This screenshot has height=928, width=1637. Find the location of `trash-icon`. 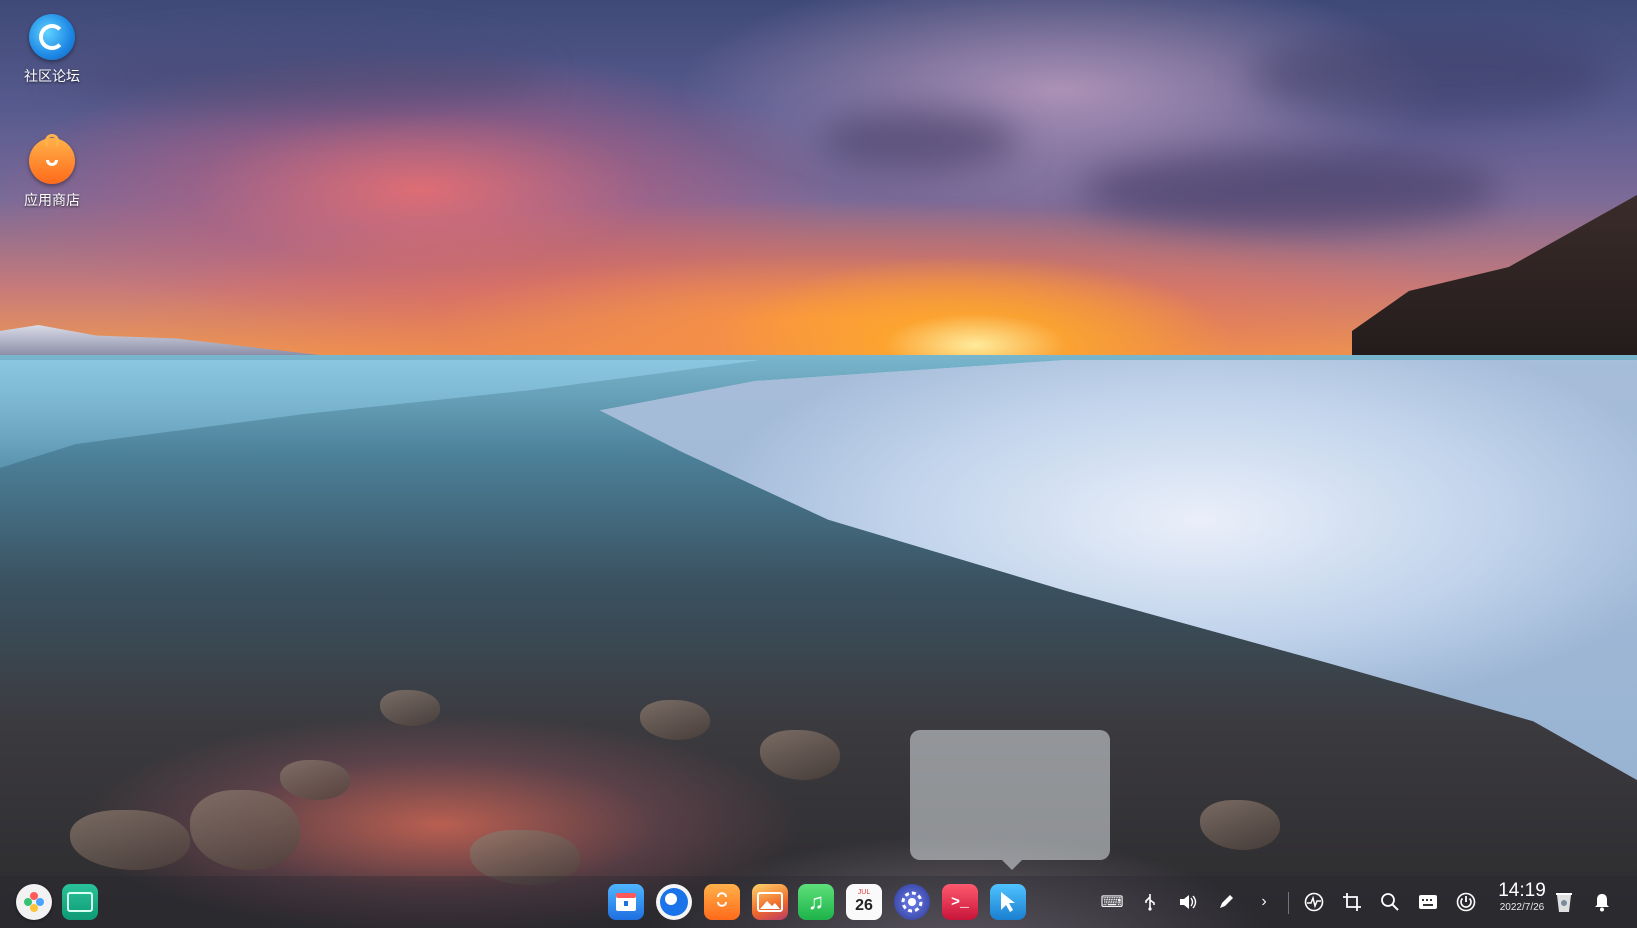

trash-icon is located at coordinates (1564, 902).